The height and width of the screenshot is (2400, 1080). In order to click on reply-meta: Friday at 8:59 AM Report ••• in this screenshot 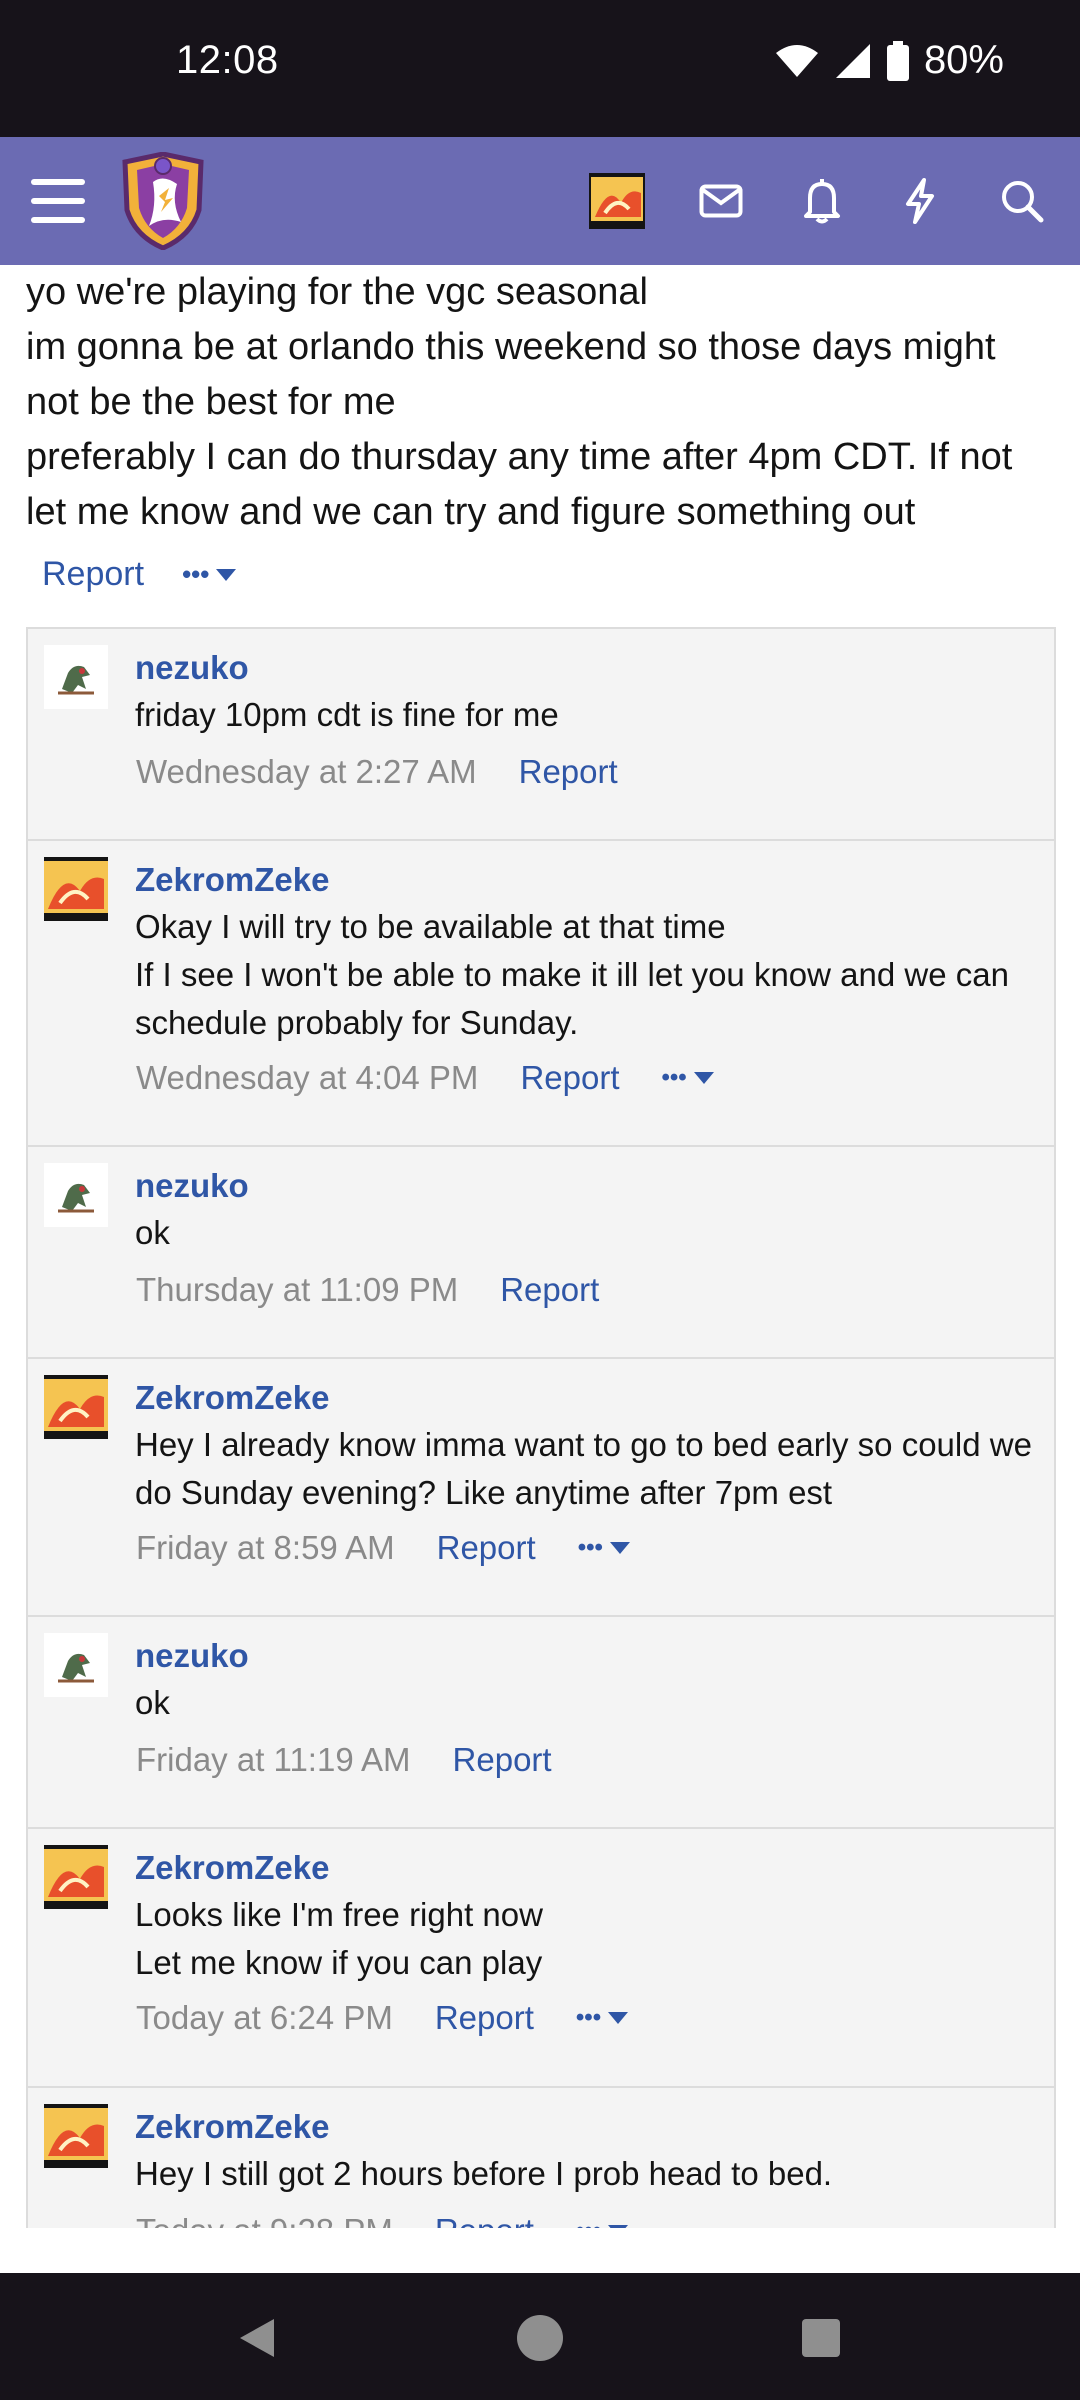, I will do `click(383, 1548)`.